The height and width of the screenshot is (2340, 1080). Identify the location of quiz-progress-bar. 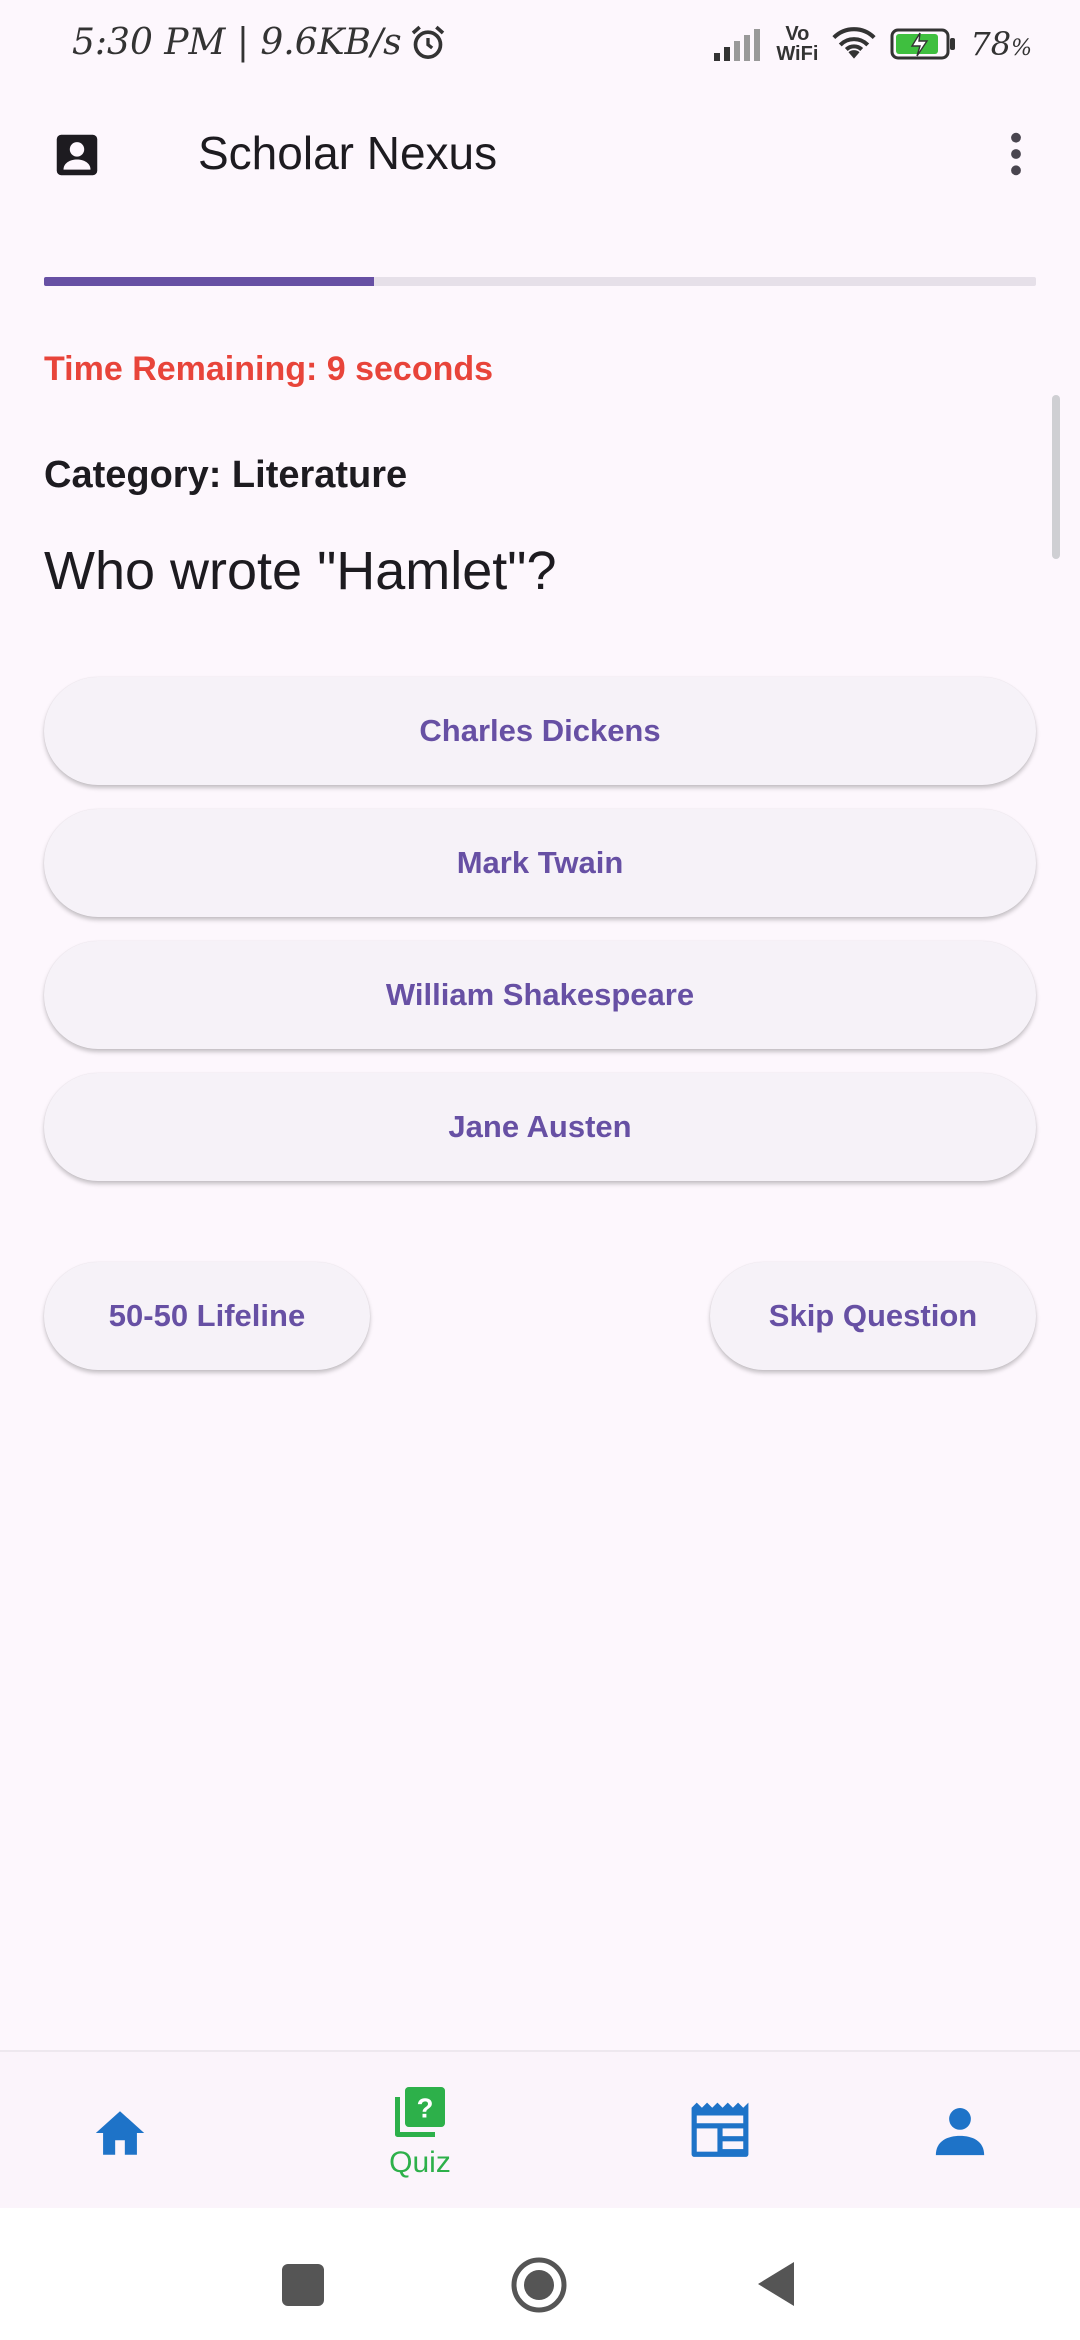
(540, 281).